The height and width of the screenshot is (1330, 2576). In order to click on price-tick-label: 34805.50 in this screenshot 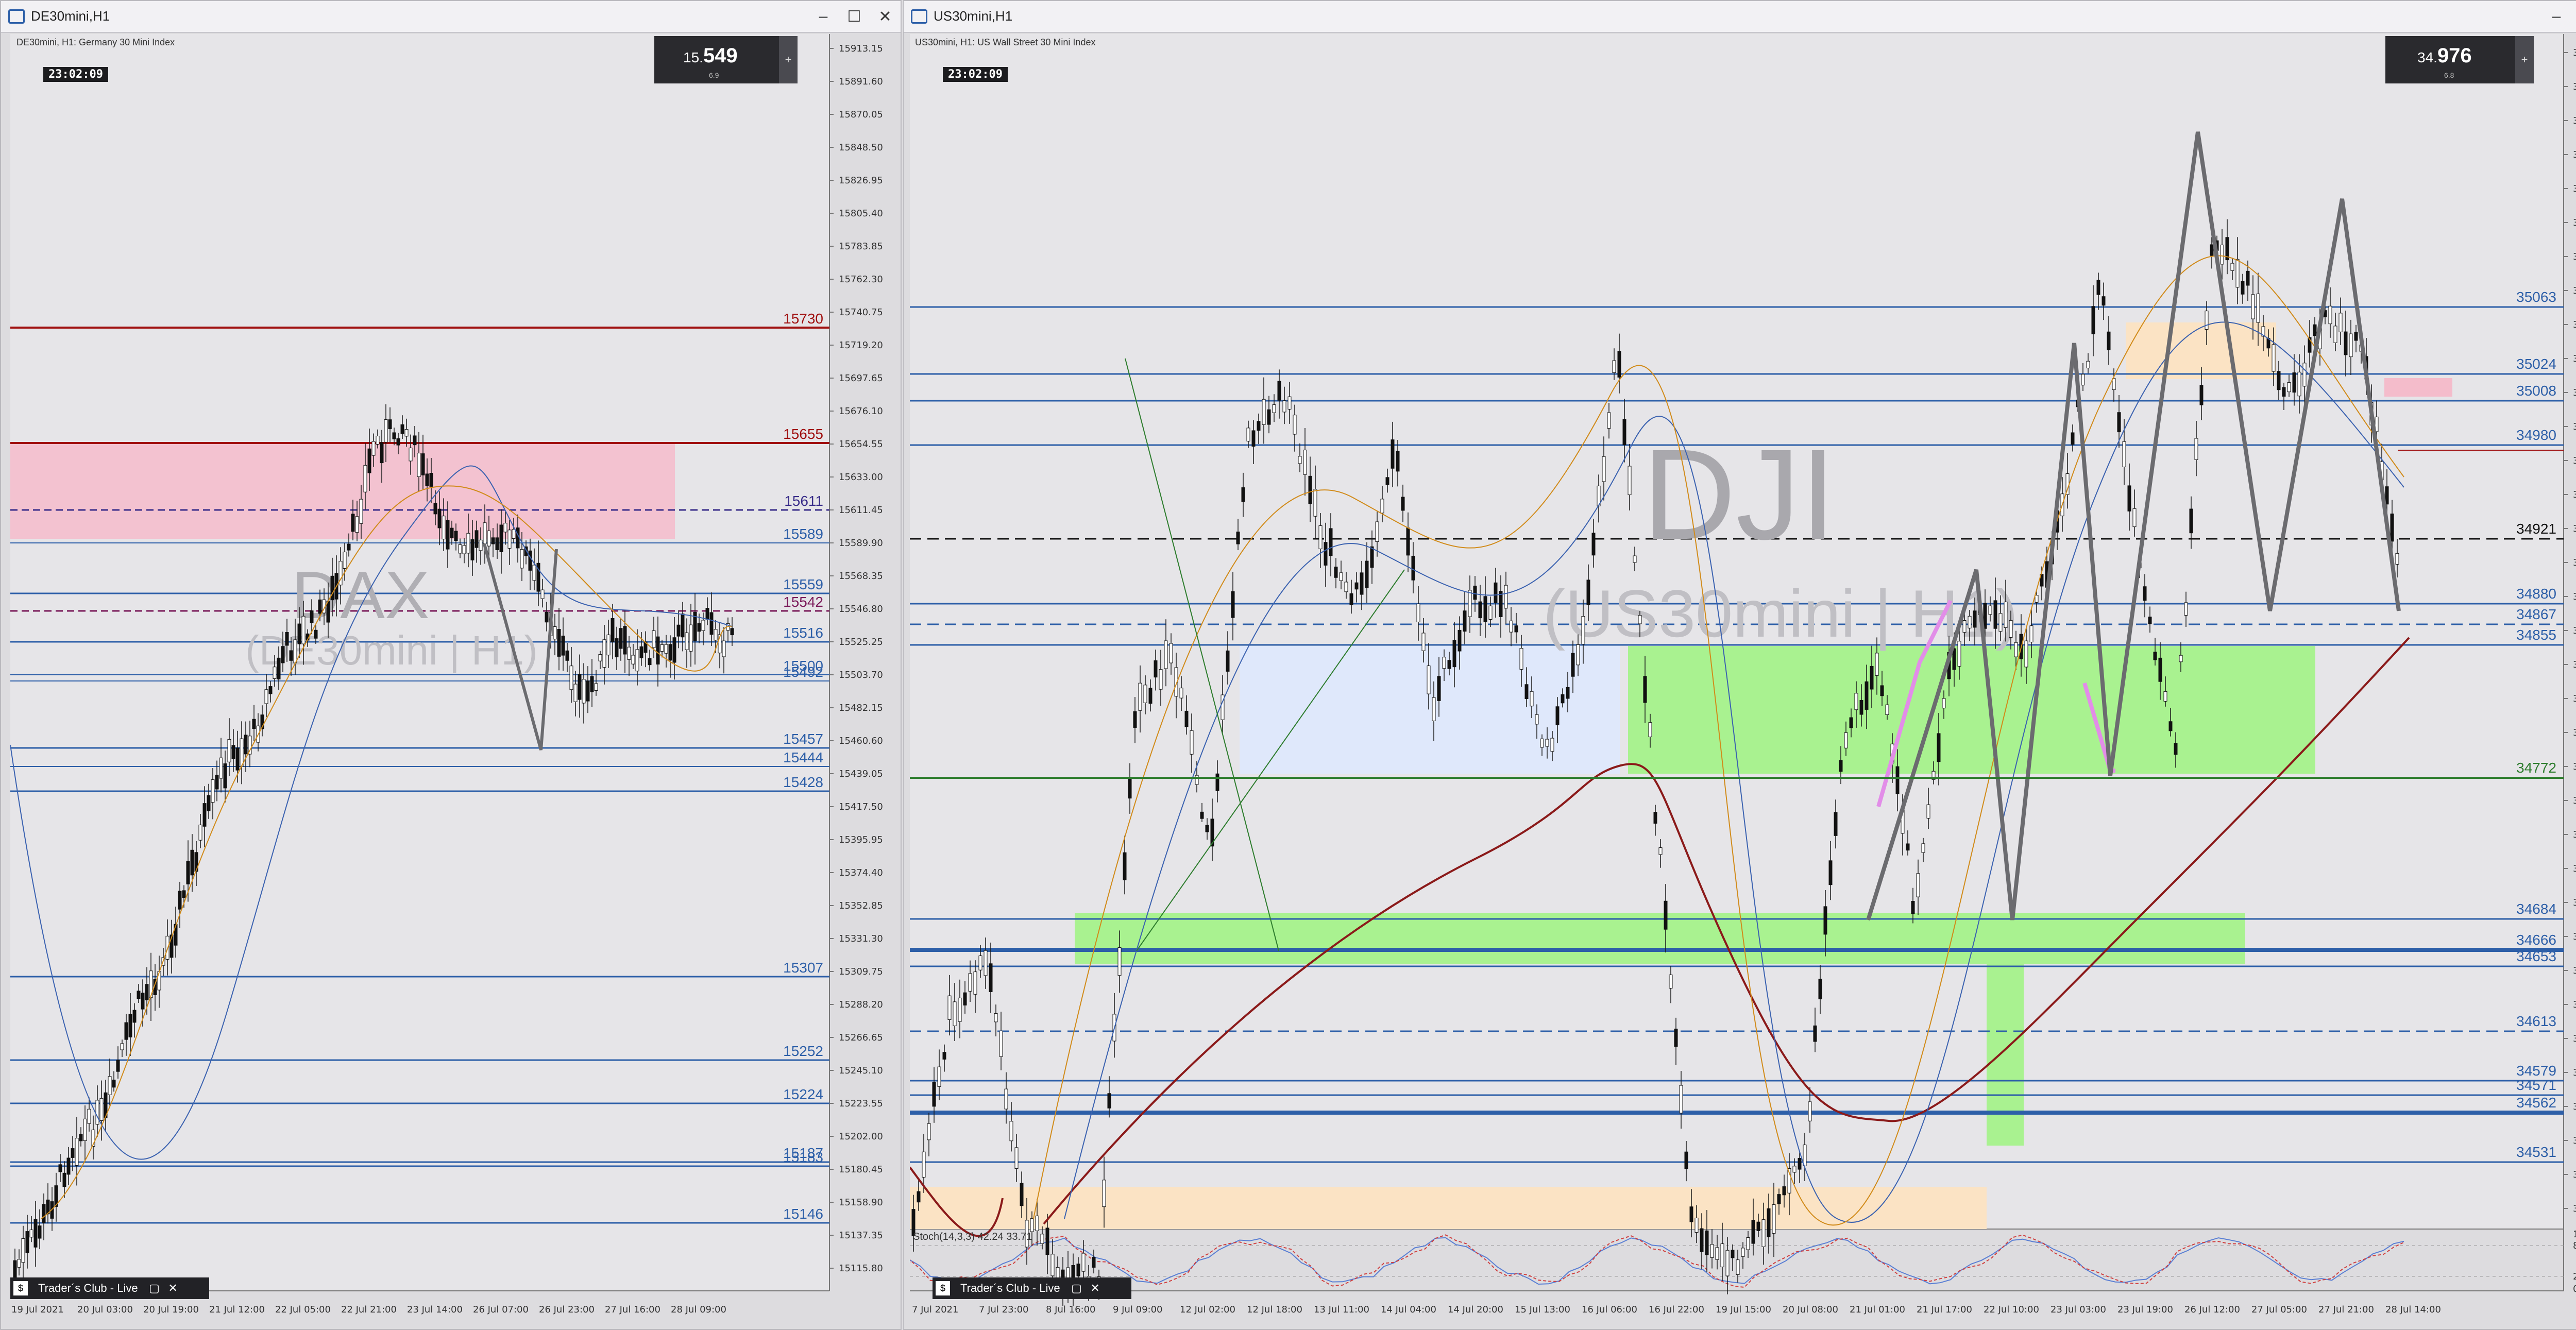, I will do `click(2574, 732)`.